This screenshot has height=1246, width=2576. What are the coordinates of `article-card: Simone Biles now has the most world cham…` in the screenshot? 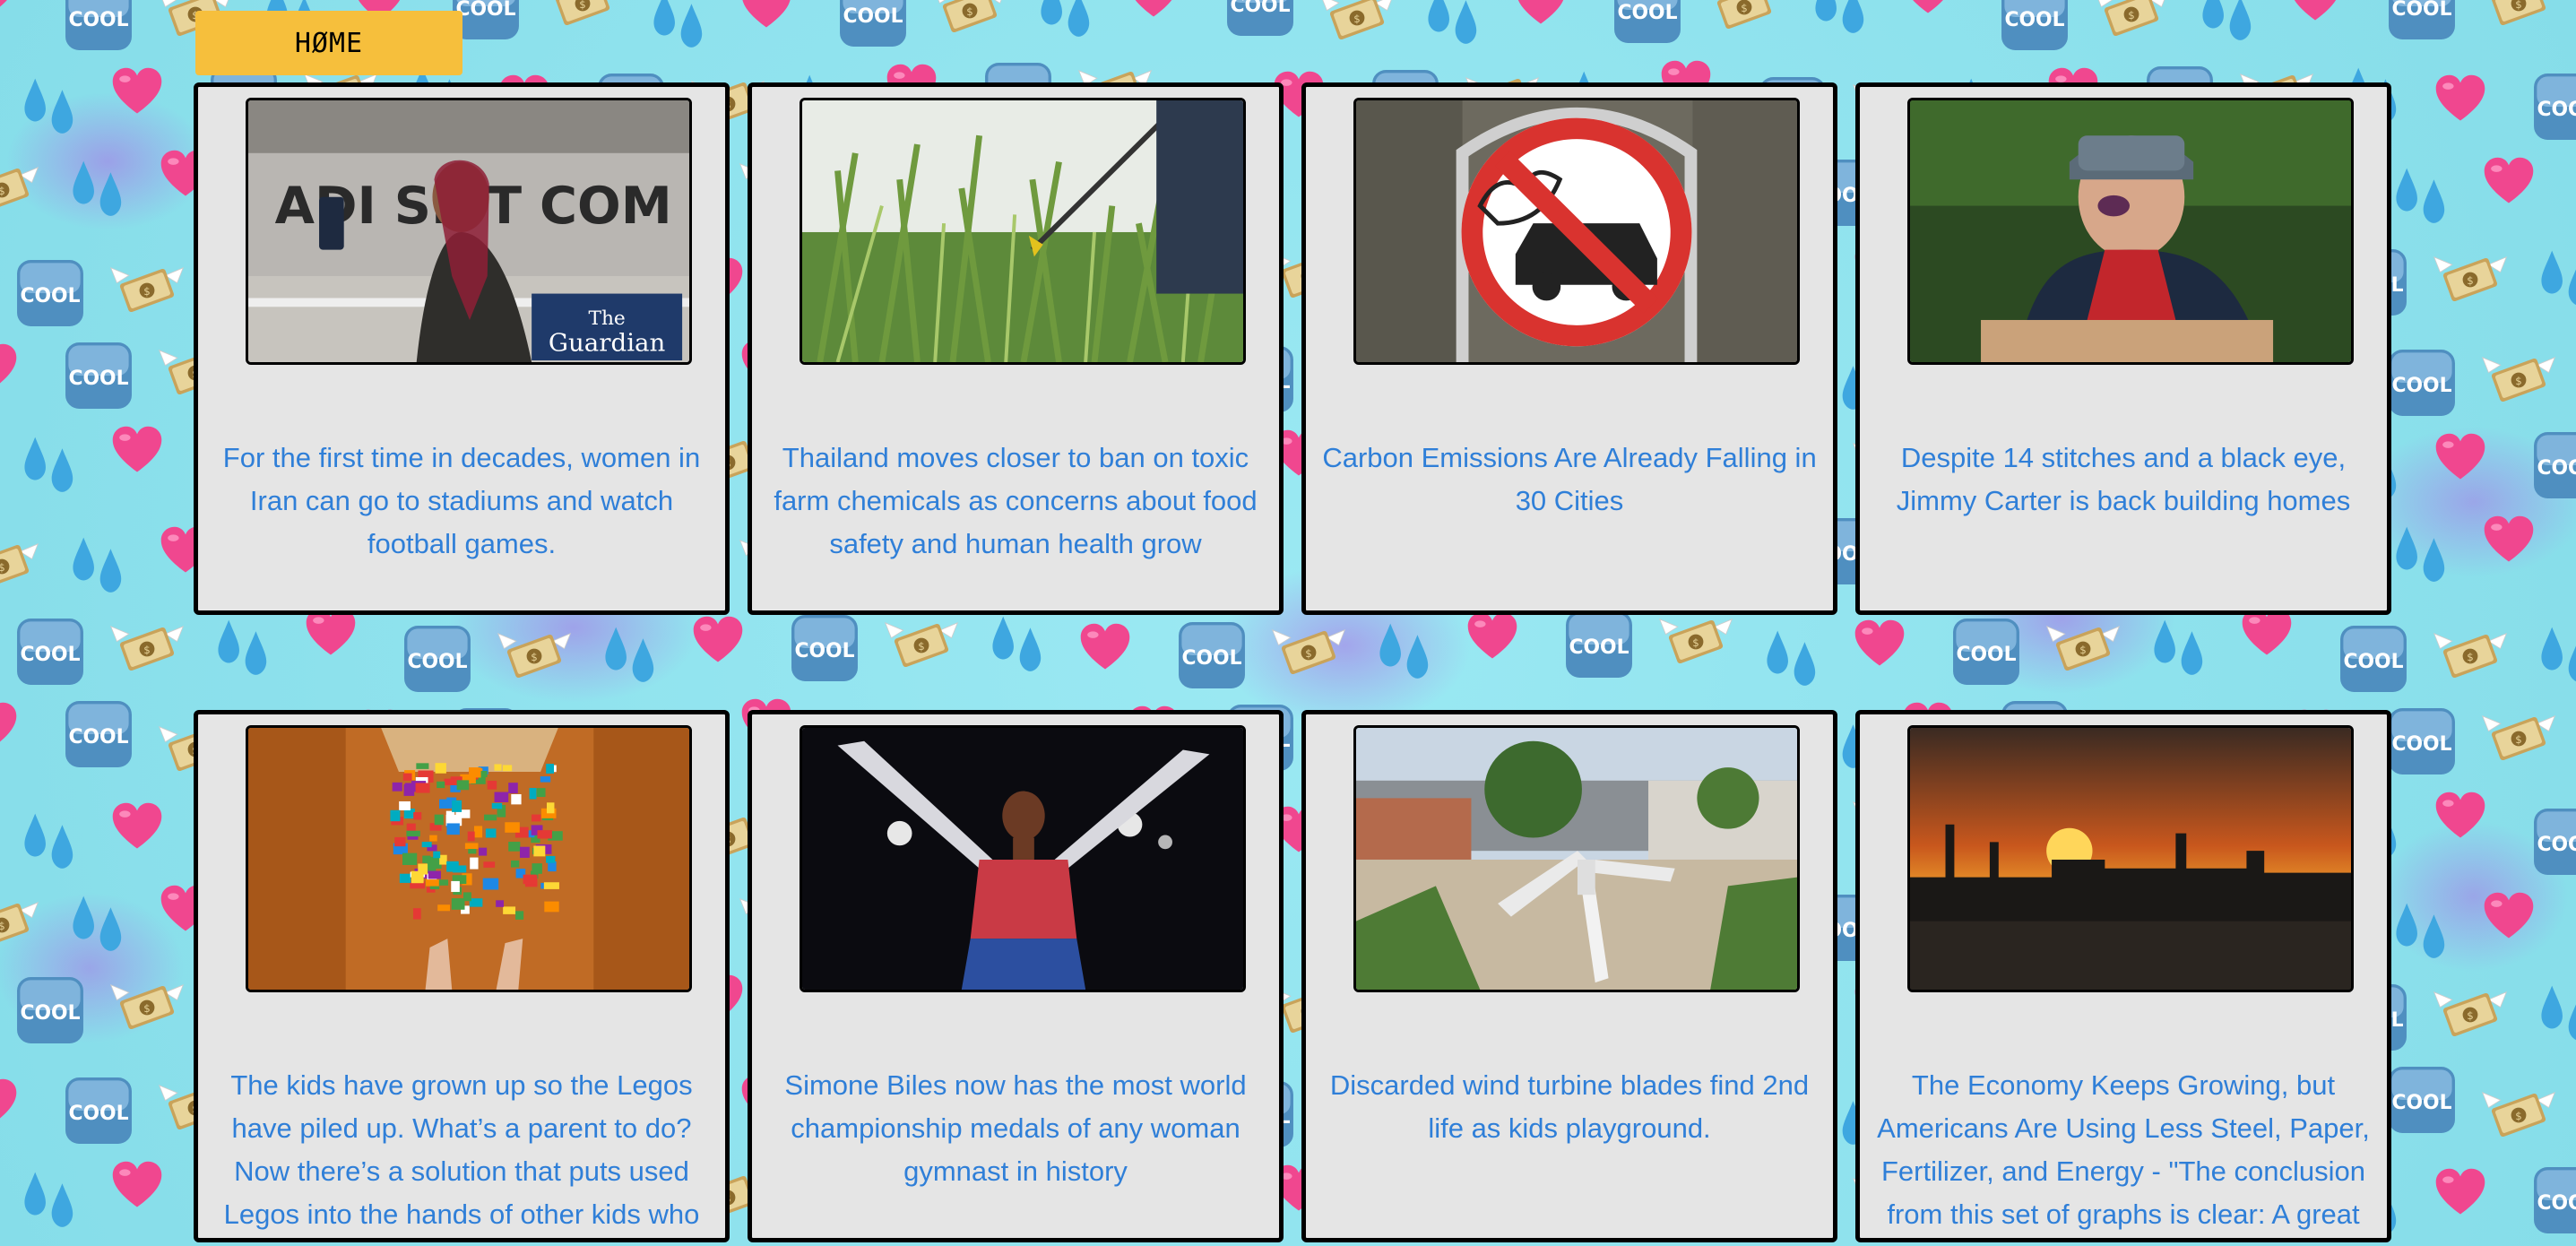 It's located at (1016, 976).